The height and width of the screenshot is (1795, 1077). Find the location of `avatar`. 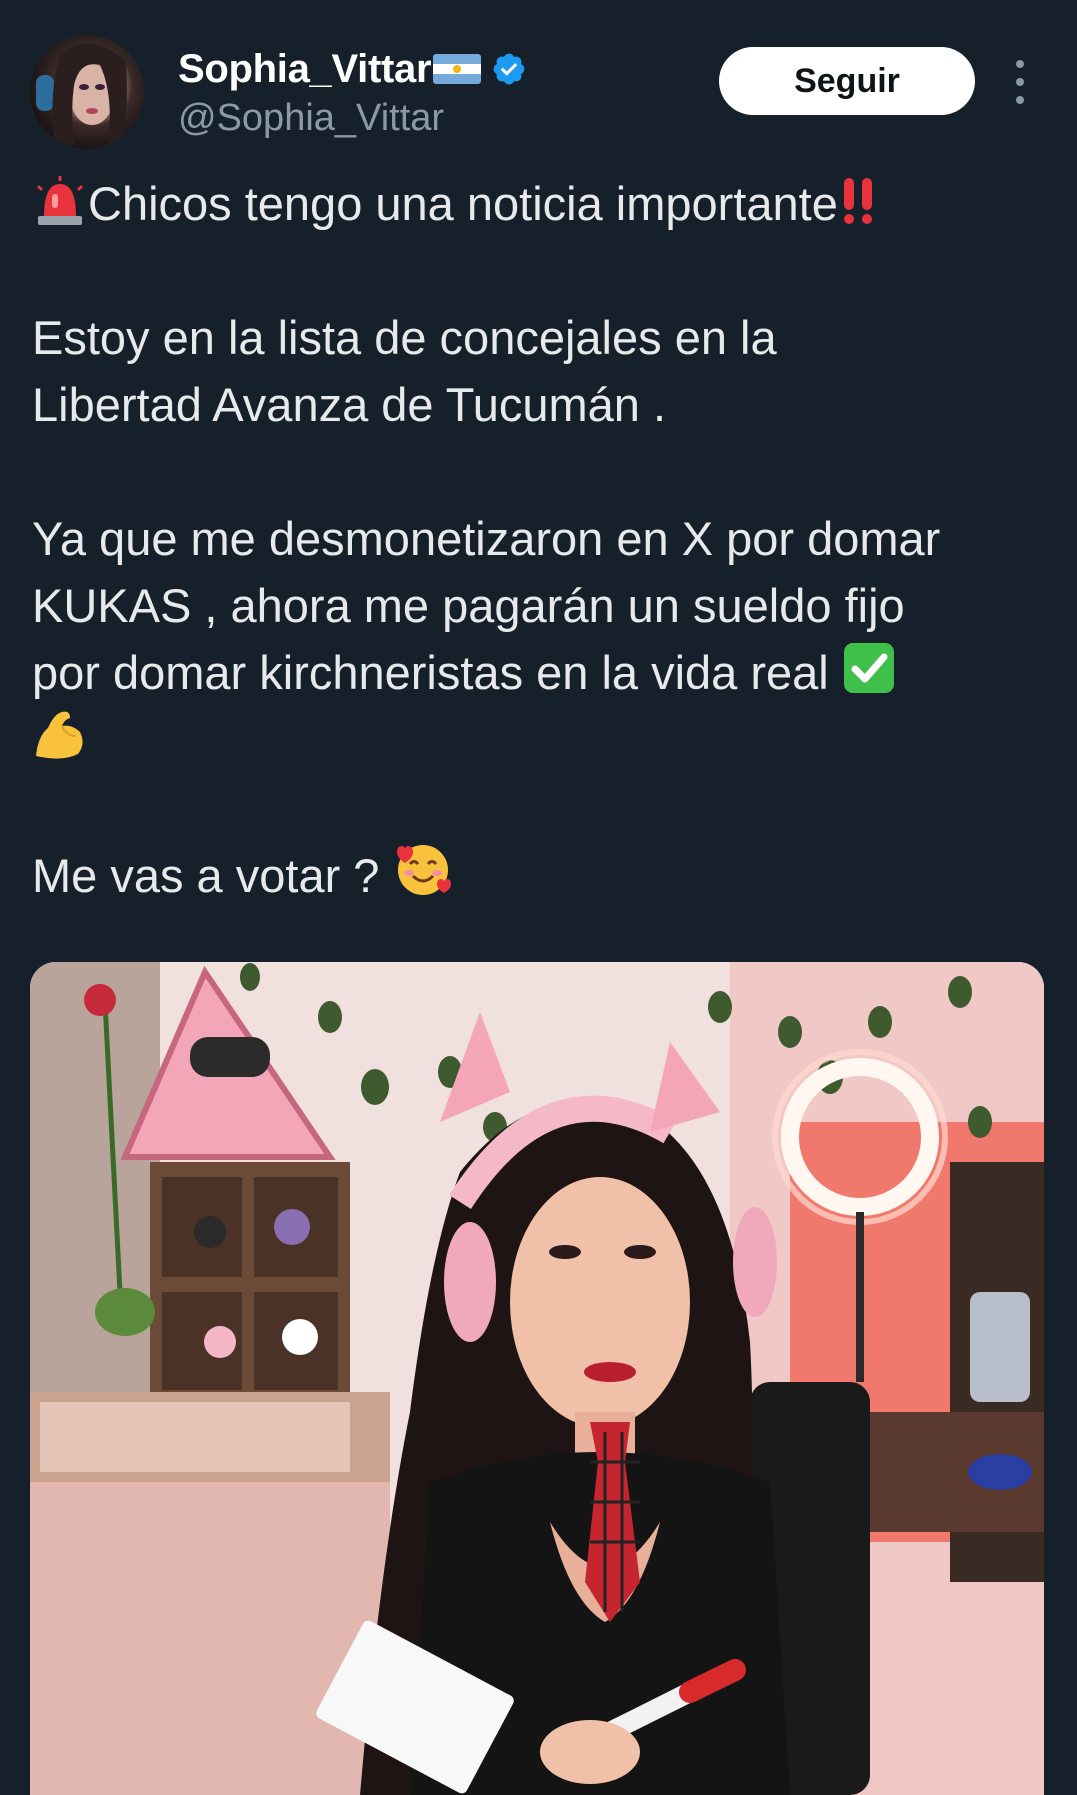

avatar is located at coordinates (87, 92).